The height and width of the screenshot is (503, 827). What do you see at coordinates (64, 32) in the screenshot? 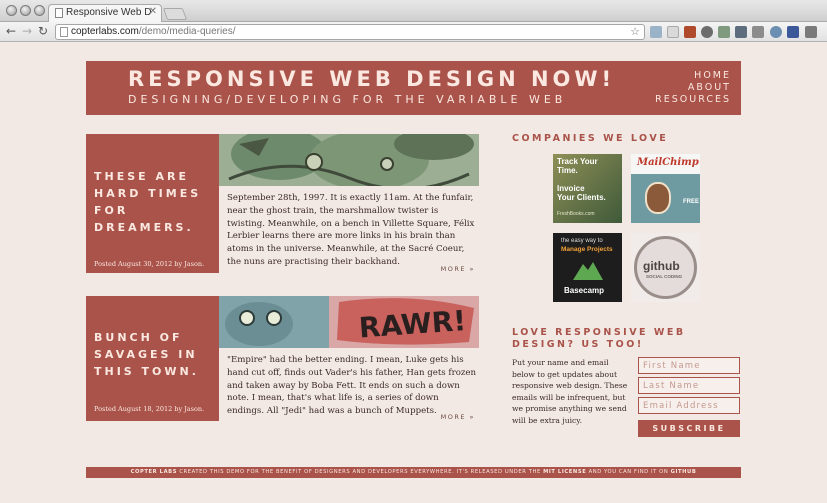
I see `document-icon` at bounding box center [64, 32].